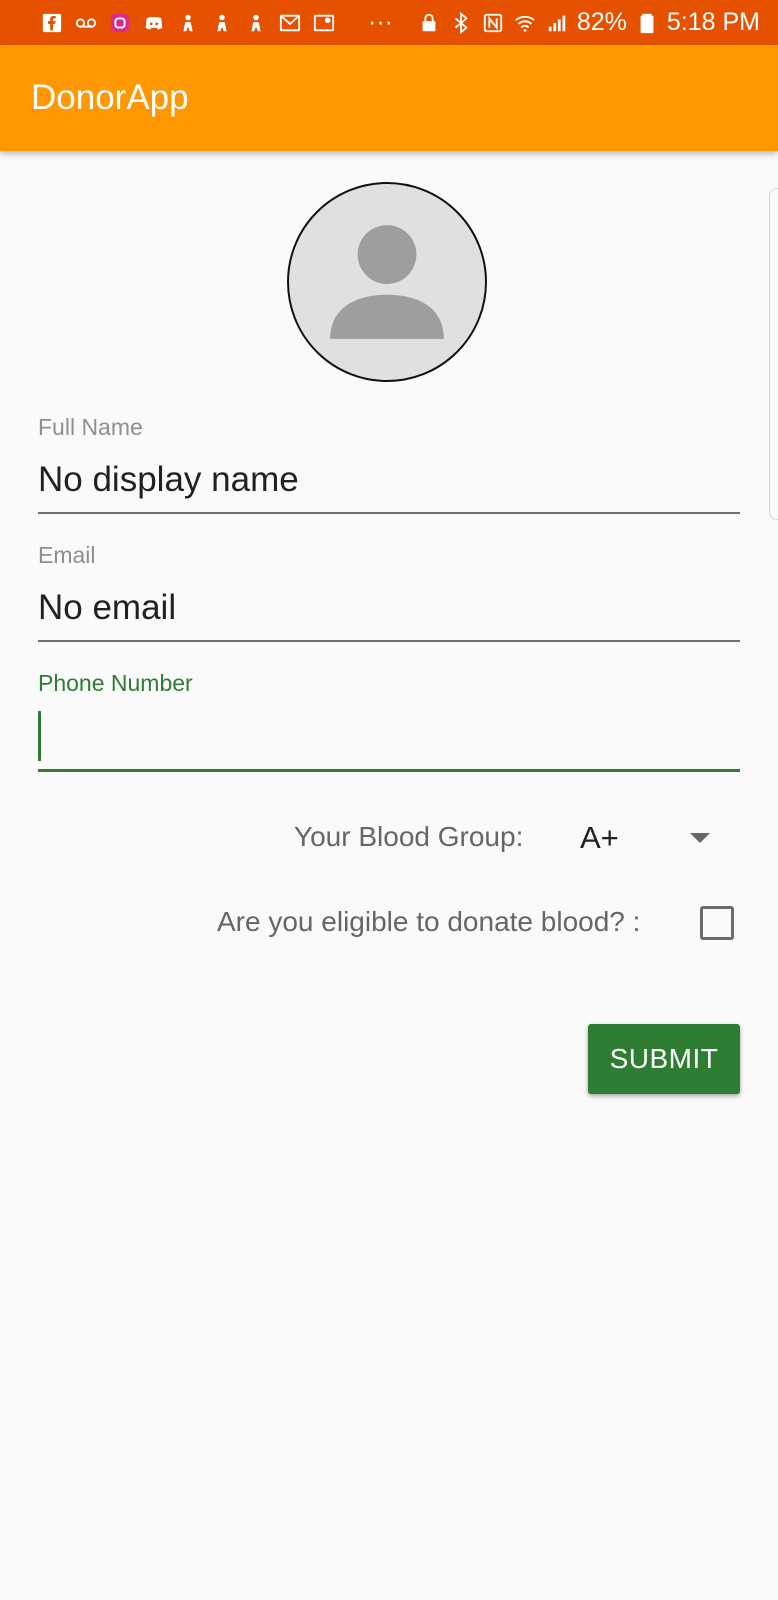 The height and width of the screenshot is (1600, 778). I want to click on eligible-checkbox, so click(717, 923).